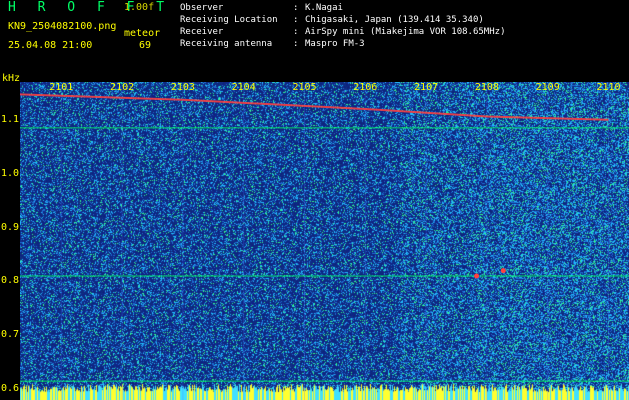 This screenshot has width=629, height=400. I want to click on x-tick-label: 2101, so click(61, 87).